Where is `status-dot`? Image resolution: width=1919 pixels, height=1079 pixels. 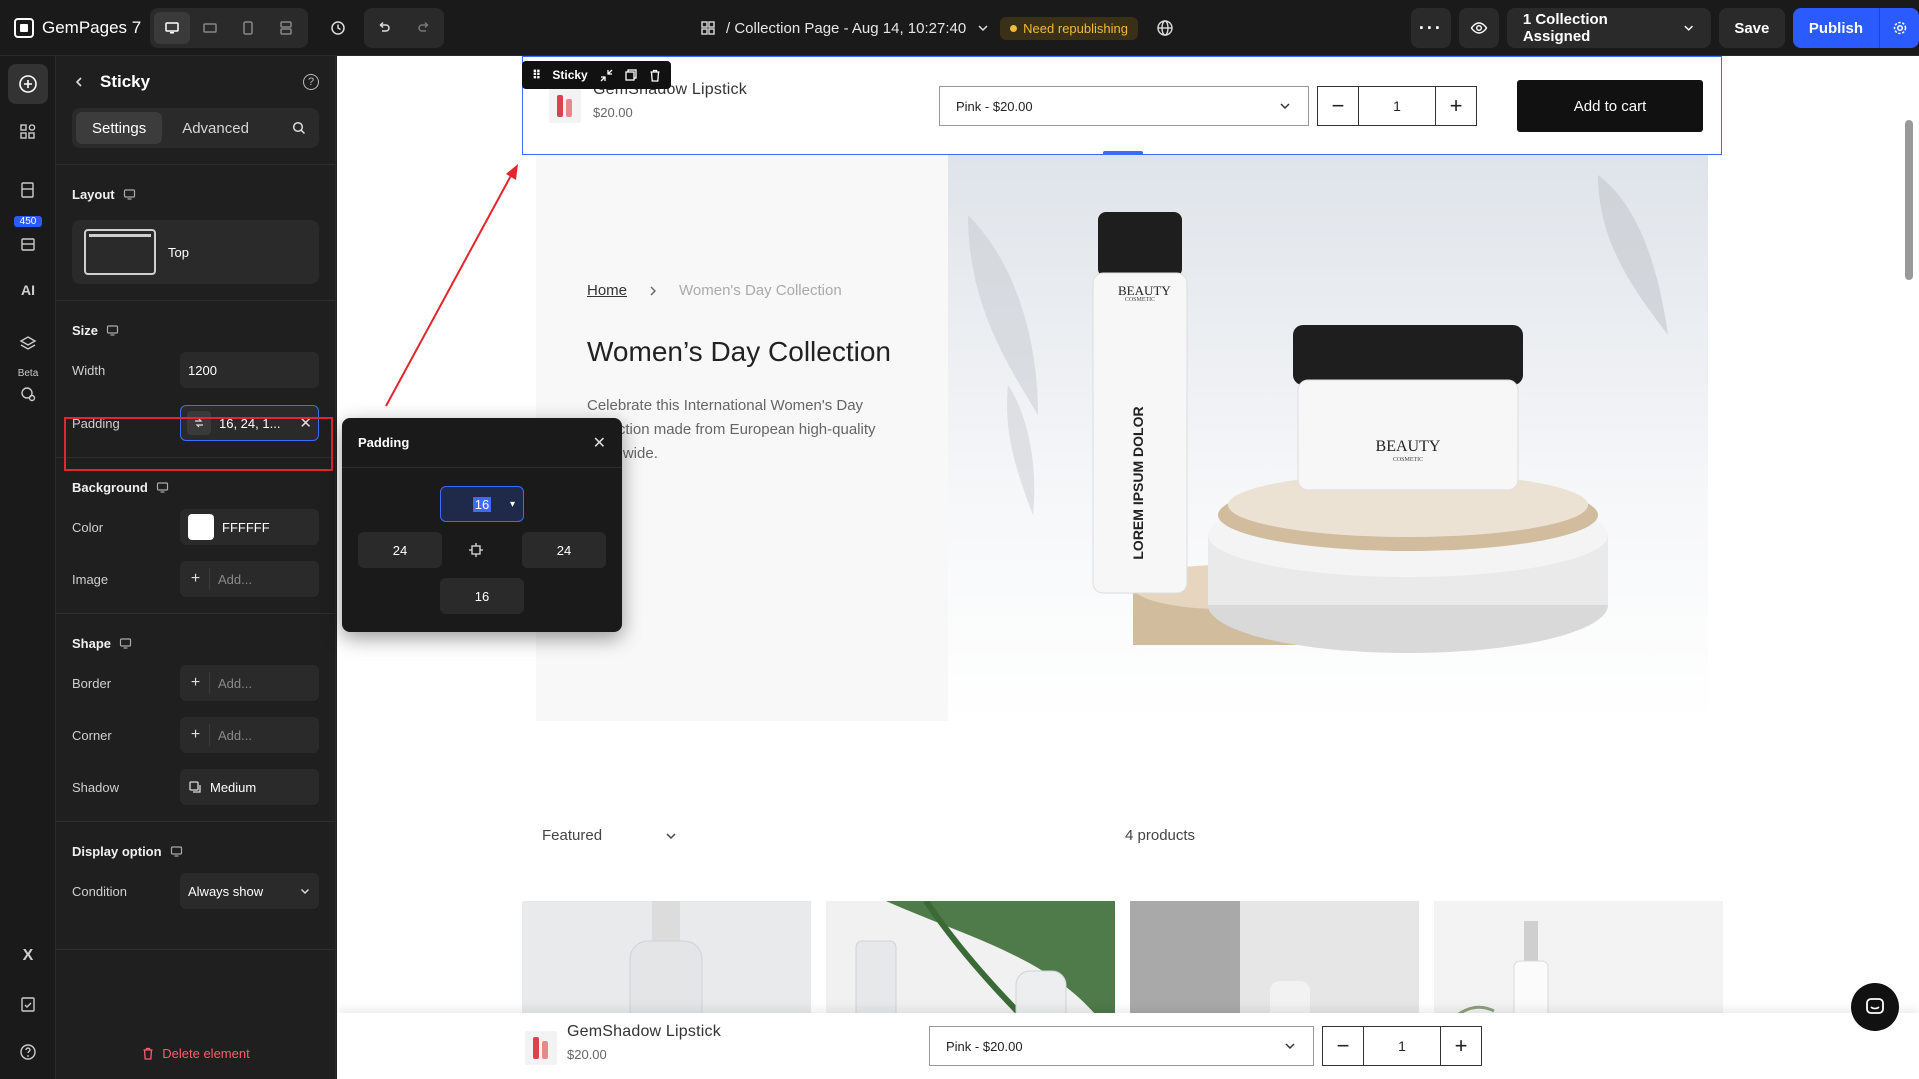
status-dot is located at coordinates (1014, 28).